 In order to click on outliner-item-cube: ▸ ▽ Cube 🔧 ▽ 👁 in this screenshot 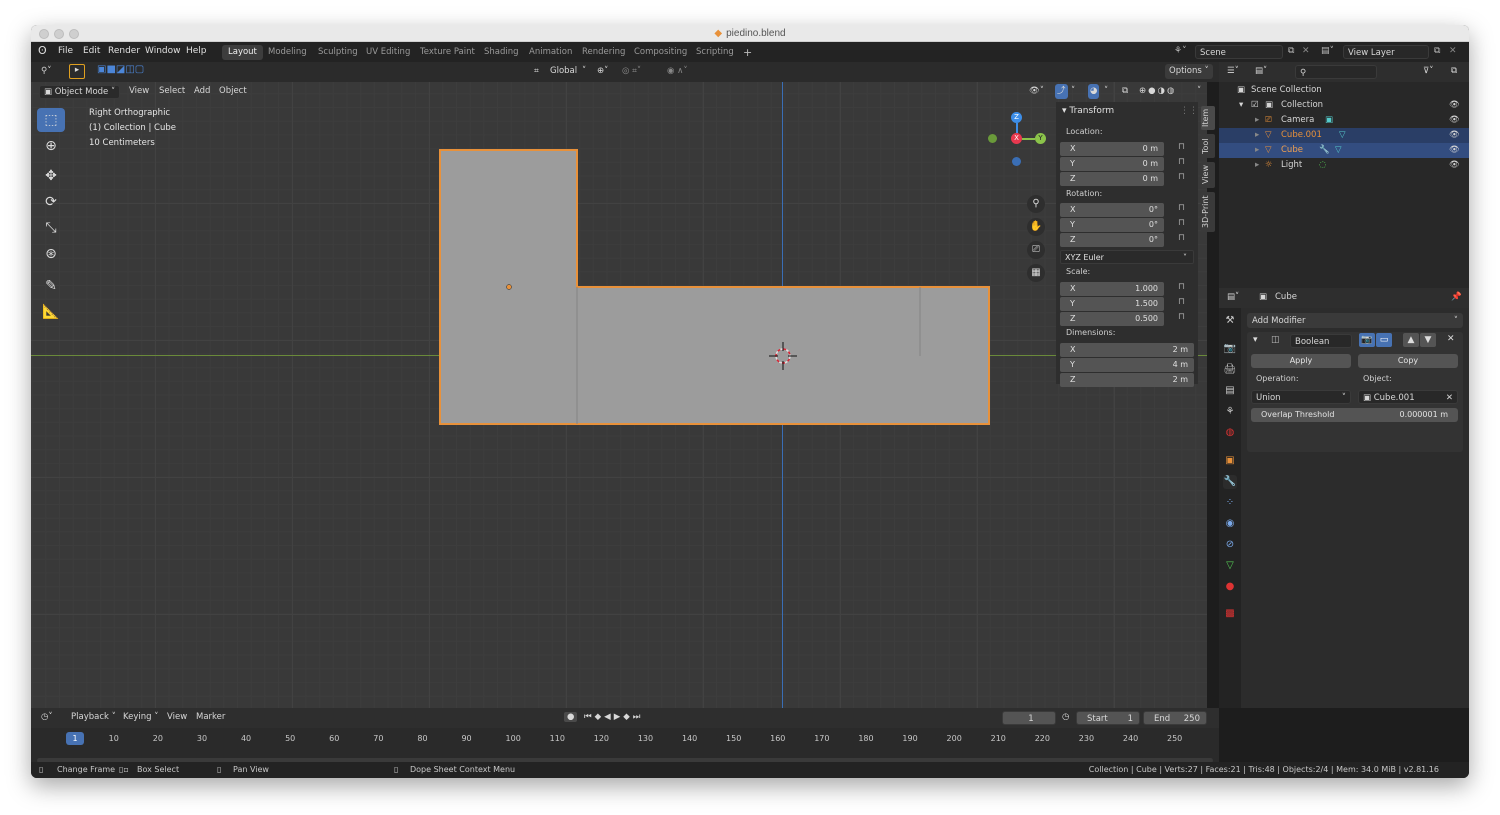, I will do `click(1344, 150)`.